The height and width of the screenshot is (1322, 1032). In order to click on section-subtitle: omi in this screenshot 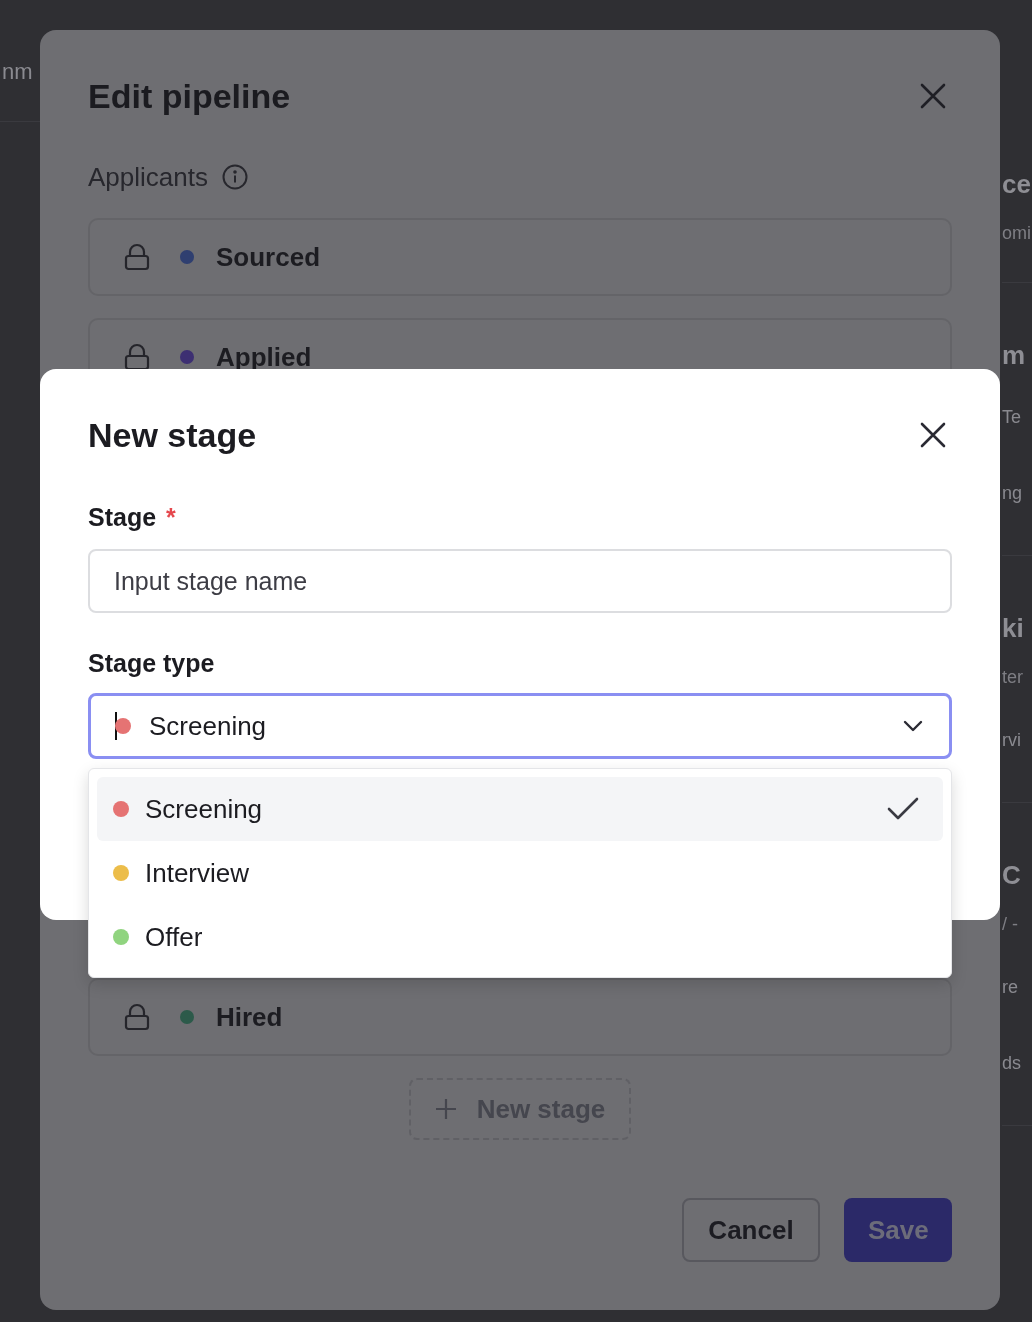, I will do `click(1017, 233)`.